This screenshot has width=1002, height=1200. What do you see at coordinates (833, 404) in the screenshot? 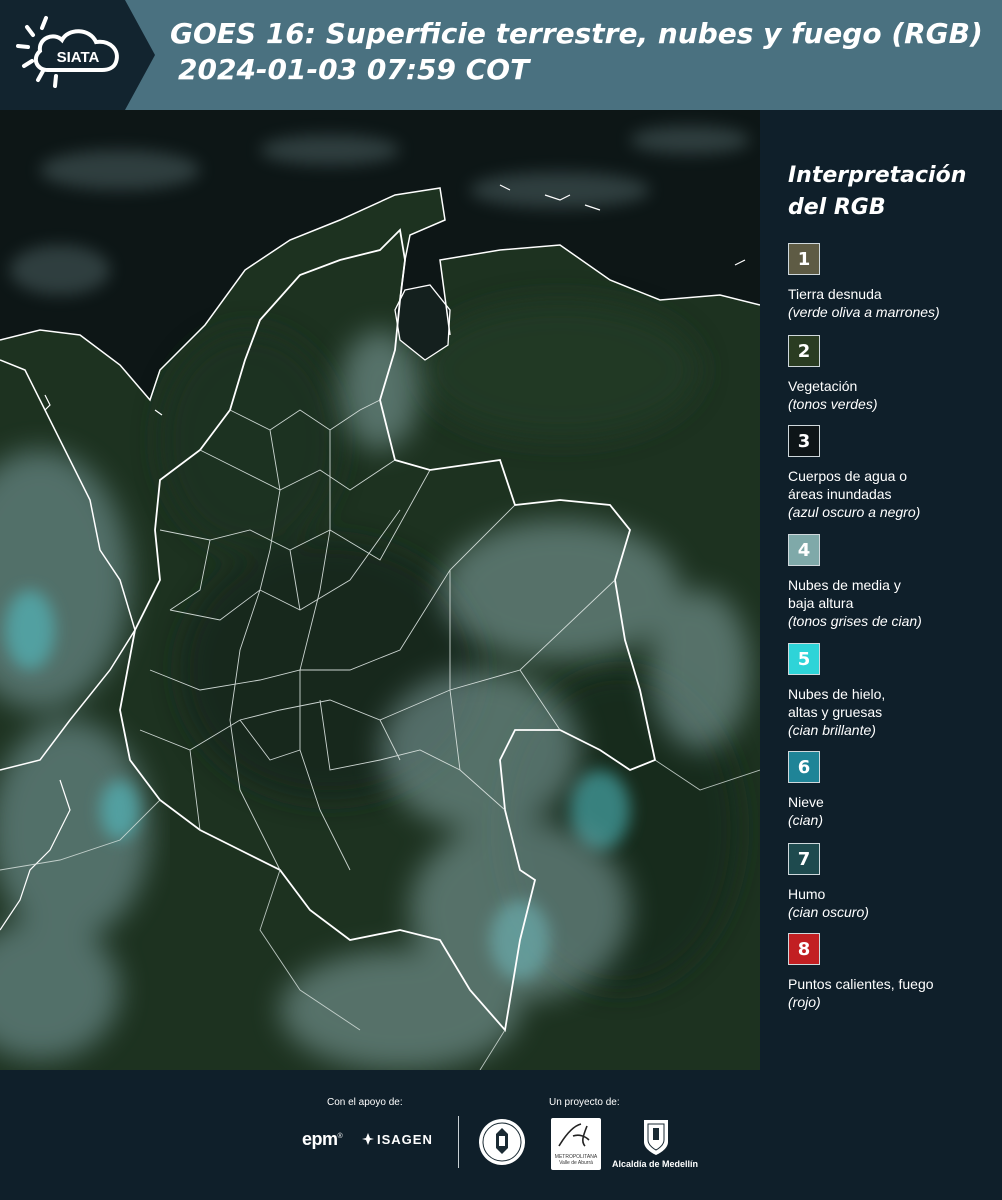
I see `legend-note: (tonos verdes)` at bounding box center [833, 404].